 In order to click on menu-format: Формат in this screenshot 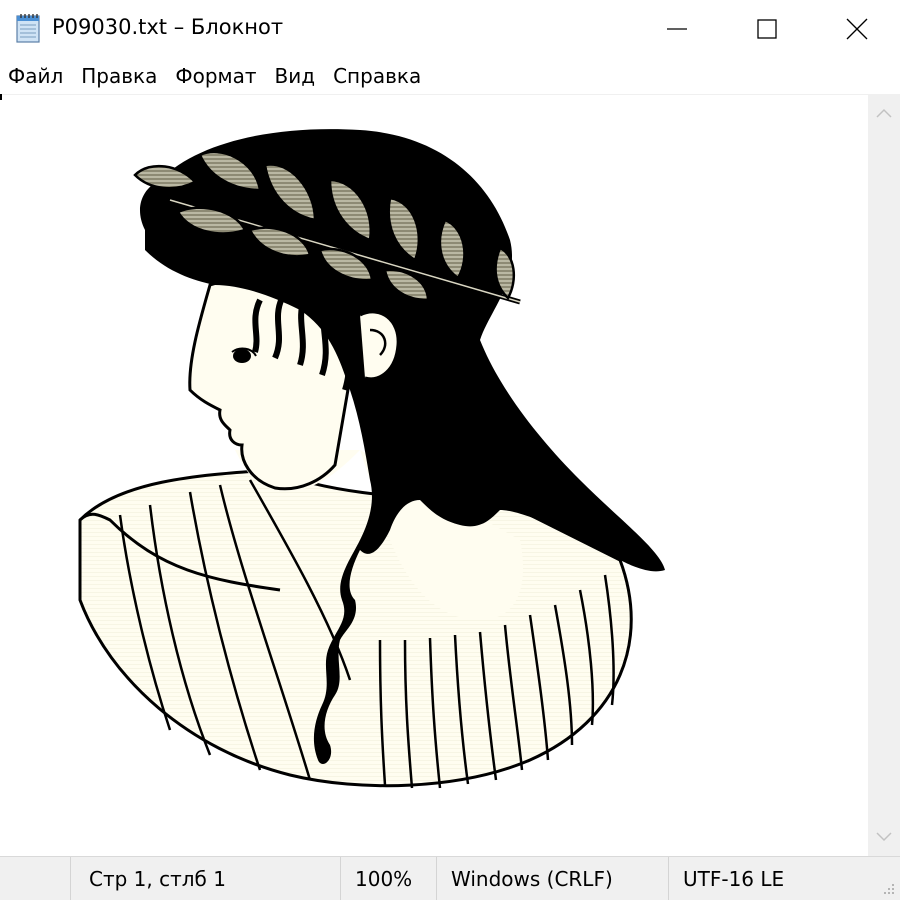, I will do `click(215, 76)`.